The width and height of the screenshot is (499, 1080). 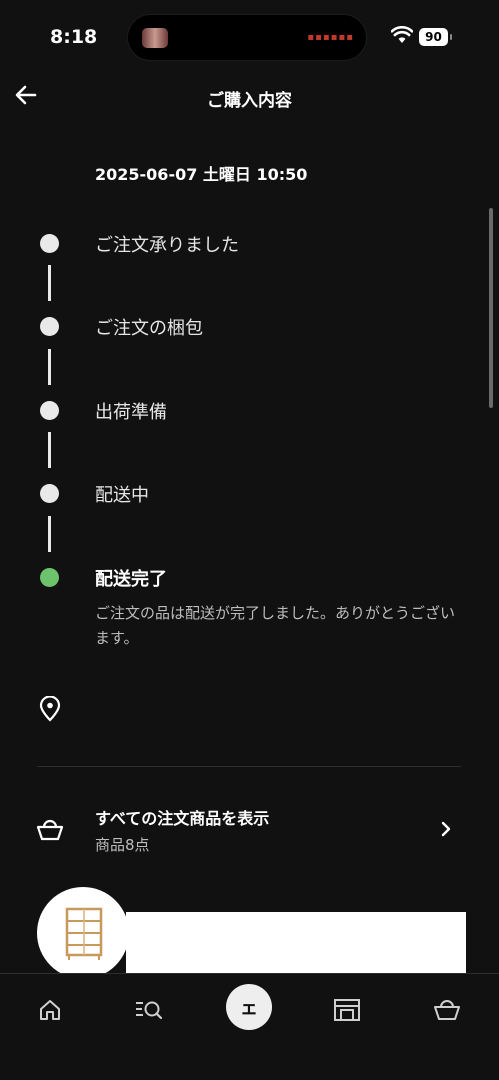 What do you see at coordinates (249, 1007) in the screenshot?
I see `nav-center-button: ェ` at bounding box center [249, 1007].